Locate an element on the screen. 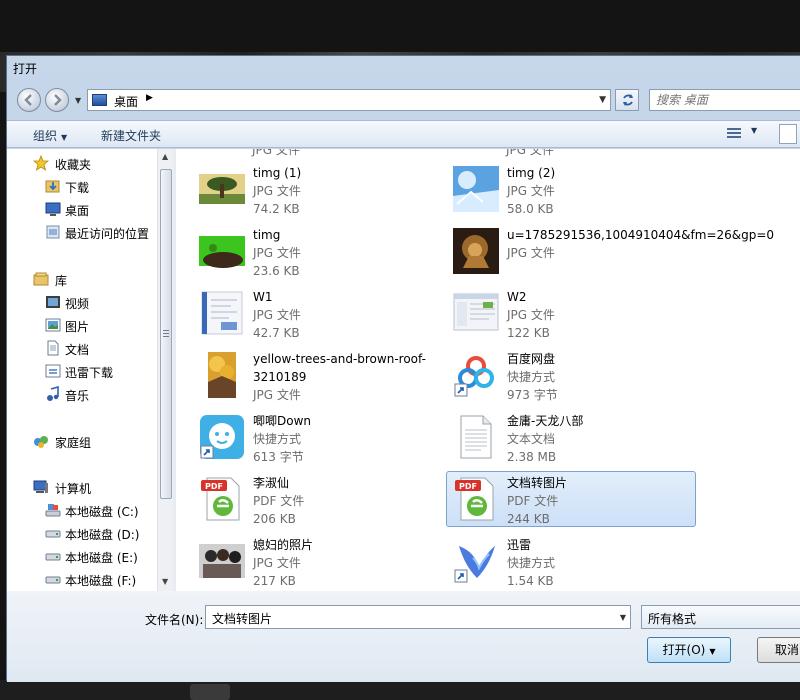 This screenshot has height=700, width=800. pictures-library-icon is located at coordinates (53, 325).